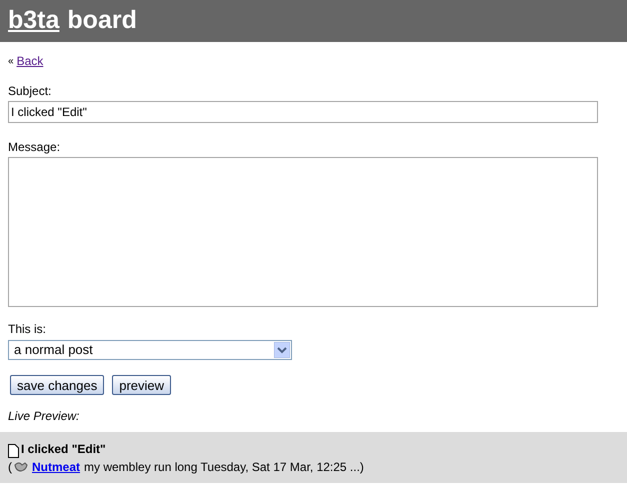  Describe the element at coordinates (150, 350) in the screenshot. I see `post-type-select: a normal post` at that location.